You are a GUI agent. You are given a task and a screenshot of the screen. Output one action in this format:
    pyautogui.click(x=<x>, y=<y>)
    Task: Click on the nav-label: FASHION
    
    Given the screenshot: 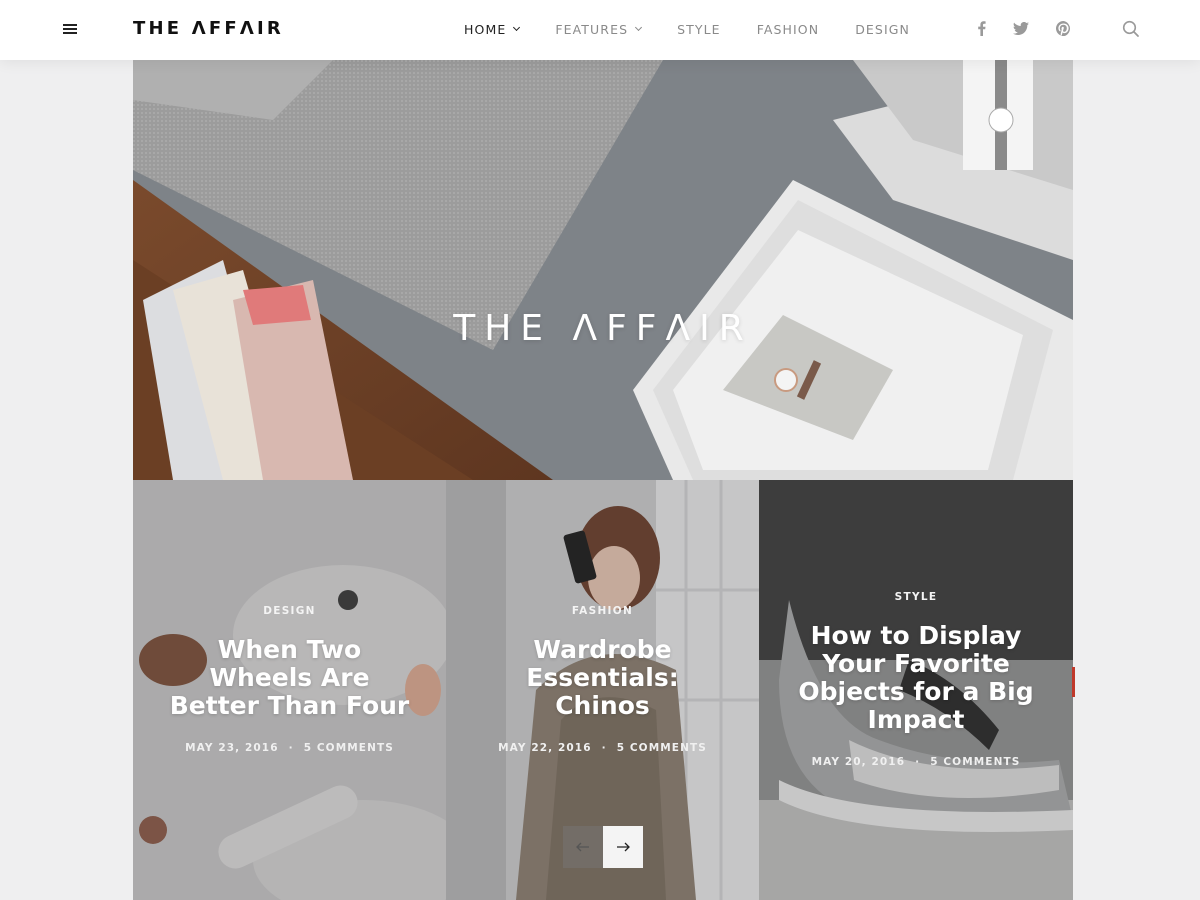 What is the action you would take?
    pyautogui.click(x=788, y=29)
    